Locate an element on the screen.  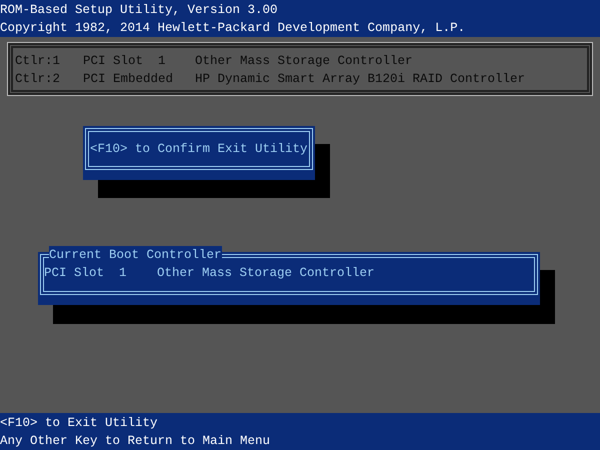
window-title: ROM-Based Setup Utility, Version 3.00 is located at coordinates (139, 10).